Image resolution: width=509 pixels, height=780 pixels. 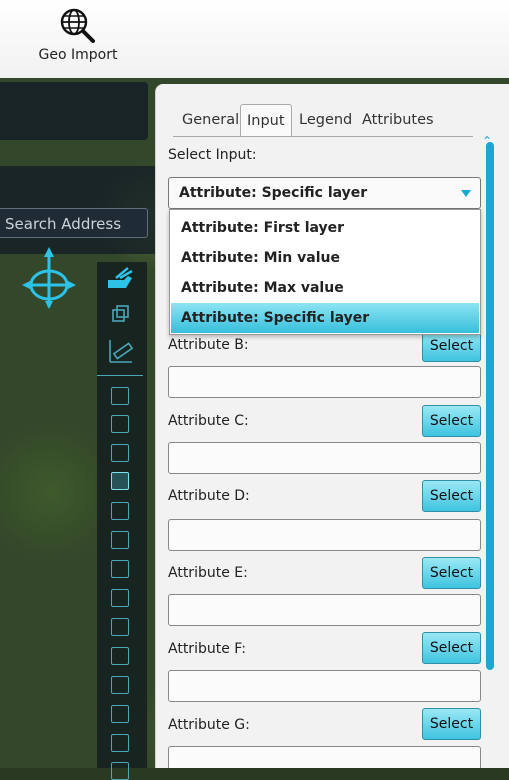 I want to click on attribute-f-field, so click(x=324, y=686).